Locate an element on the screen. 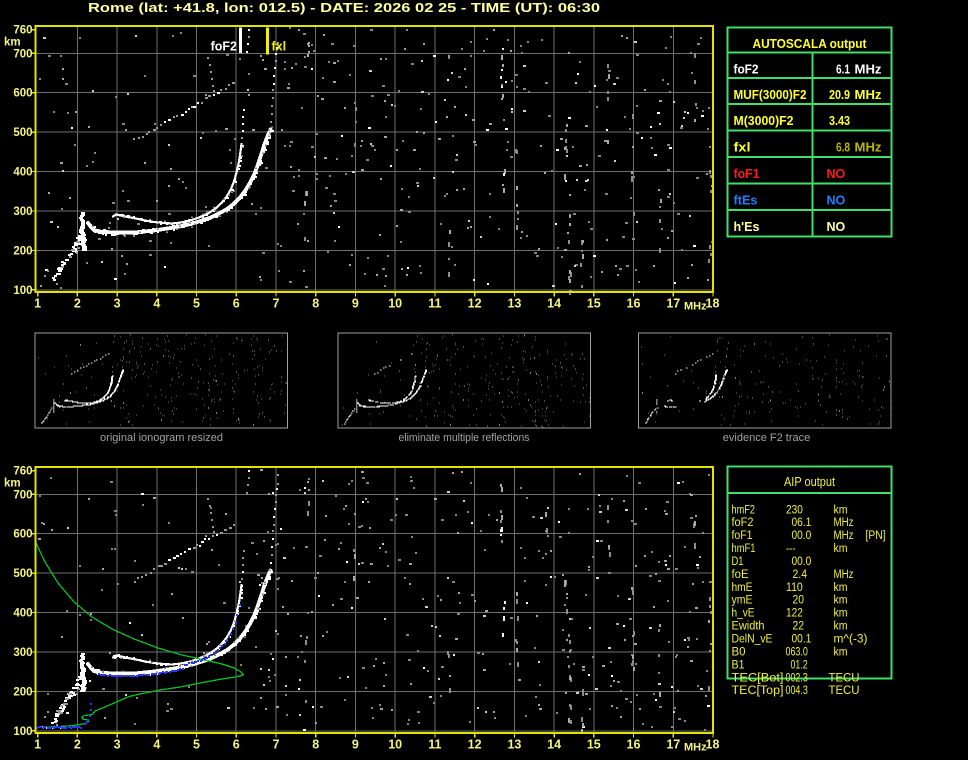 The height and width of the screenshot is (760, 968). svg-text: 3 is located at coordinates (117, 745).